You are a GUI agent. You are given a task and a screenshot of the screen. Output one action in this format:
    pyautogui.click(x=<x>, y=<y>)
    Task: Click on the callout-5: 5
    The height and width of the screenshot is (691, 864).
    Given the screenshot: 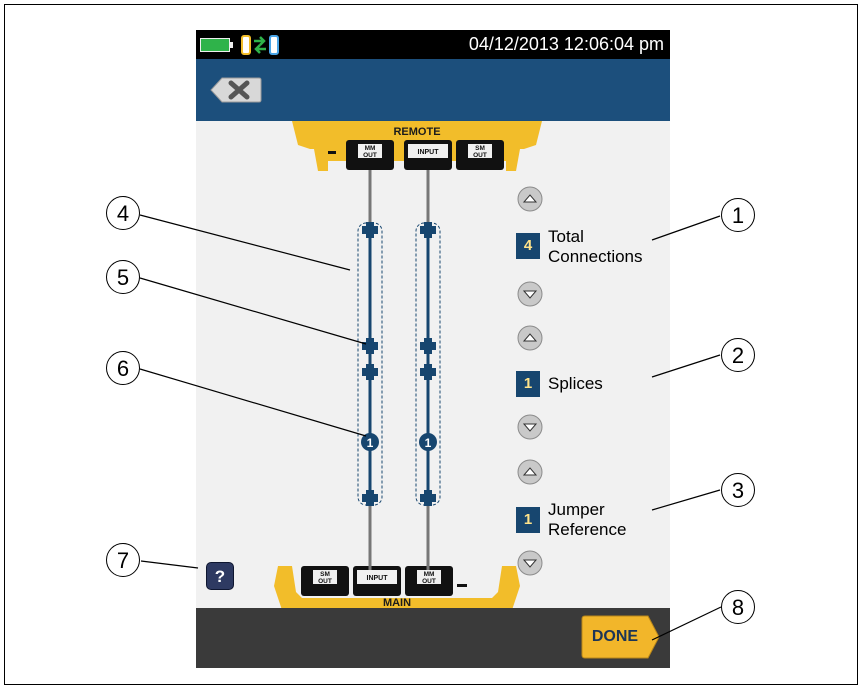 What is the action you would take?
    pyautogui.click(x=123, y=277)
    